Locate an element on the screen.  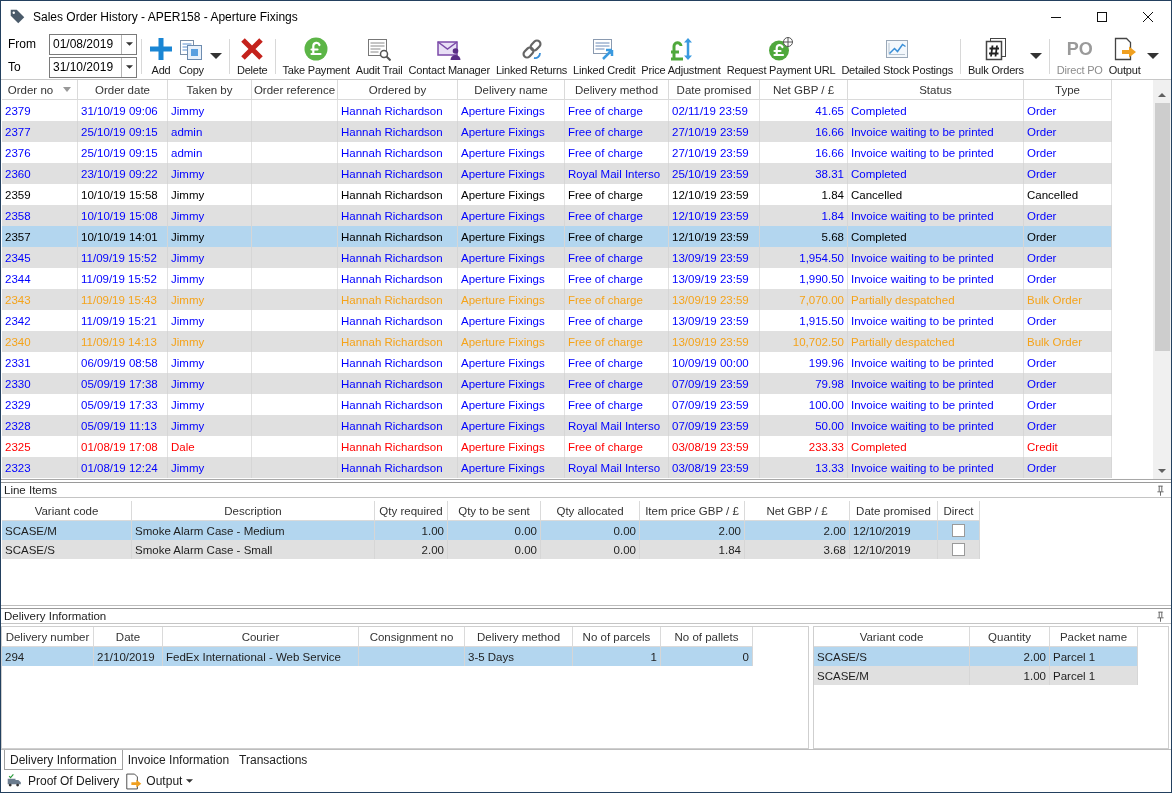
document-export-icon is located at coordinates (1124, 49).